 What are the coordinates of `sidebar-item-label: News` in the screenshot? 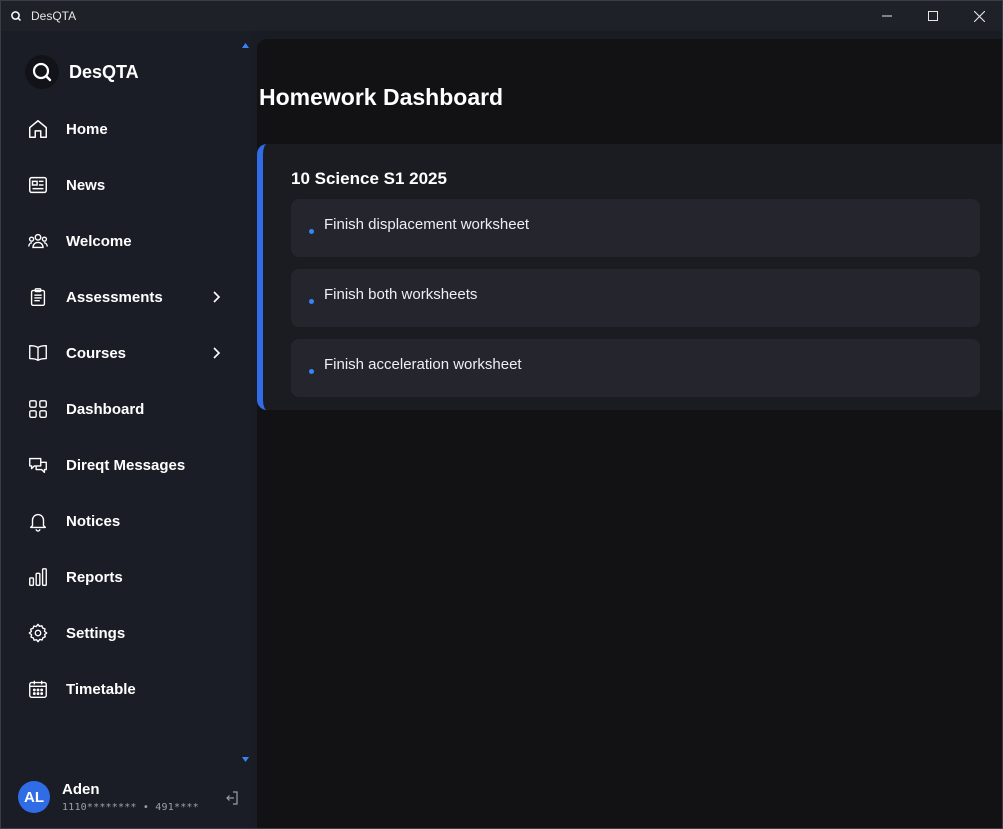 It's located at (86, 185).